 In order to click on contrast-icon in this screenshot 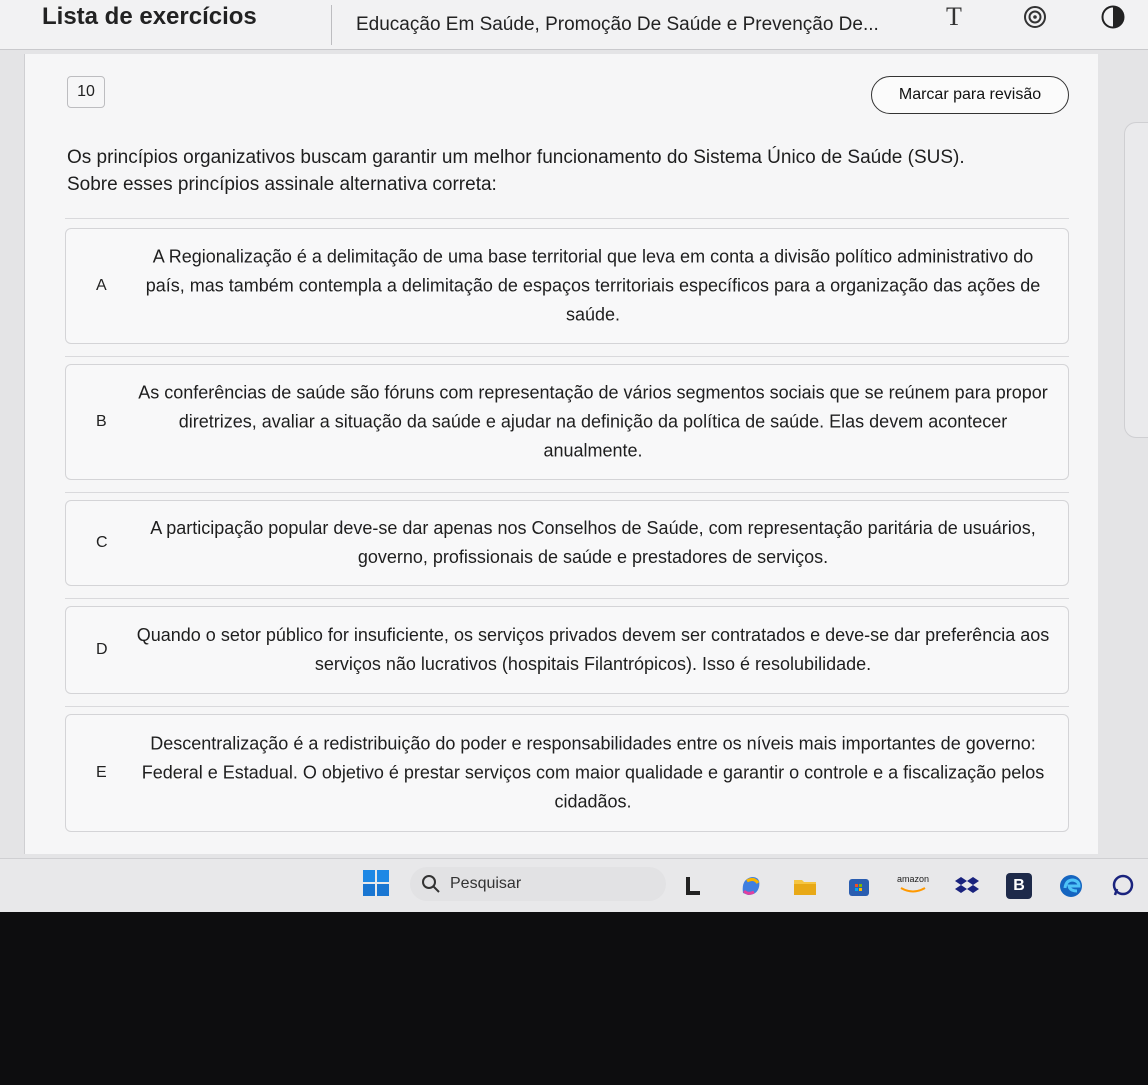, I will do `click(1113, 17)`.